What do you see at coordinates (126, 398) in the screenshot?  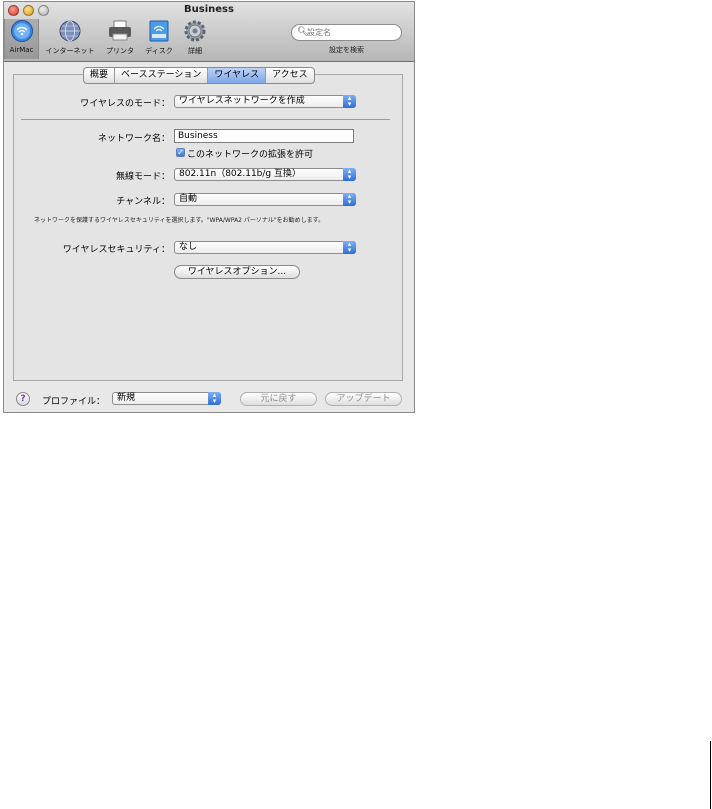 I see `profile-value: 新規` at bounding box center [126, 398].